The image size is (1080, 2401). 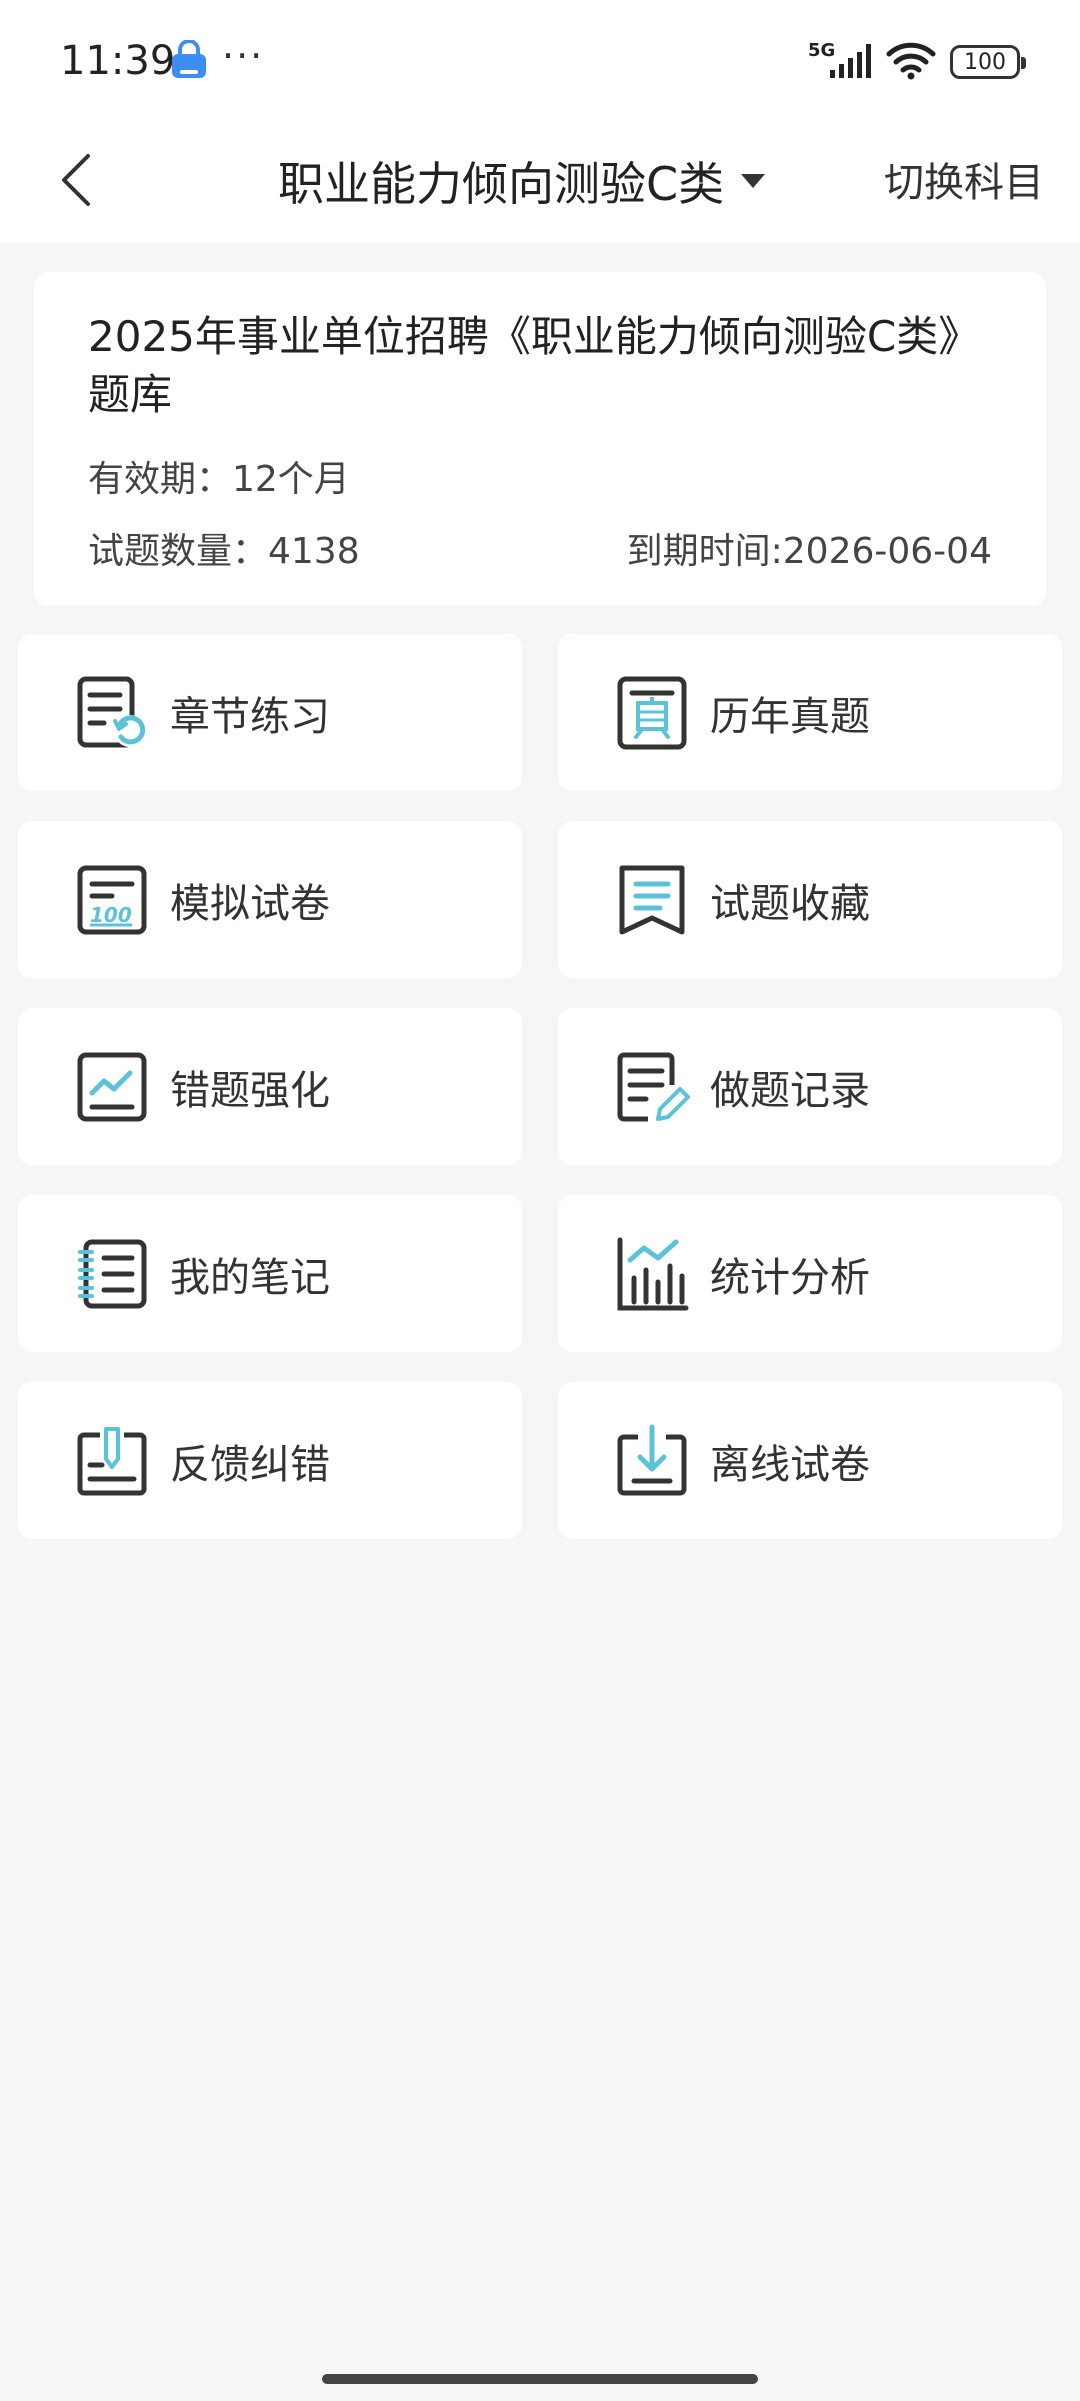 I want to click on menu-label: 反馈纠错, so click(x=250, y=1464).